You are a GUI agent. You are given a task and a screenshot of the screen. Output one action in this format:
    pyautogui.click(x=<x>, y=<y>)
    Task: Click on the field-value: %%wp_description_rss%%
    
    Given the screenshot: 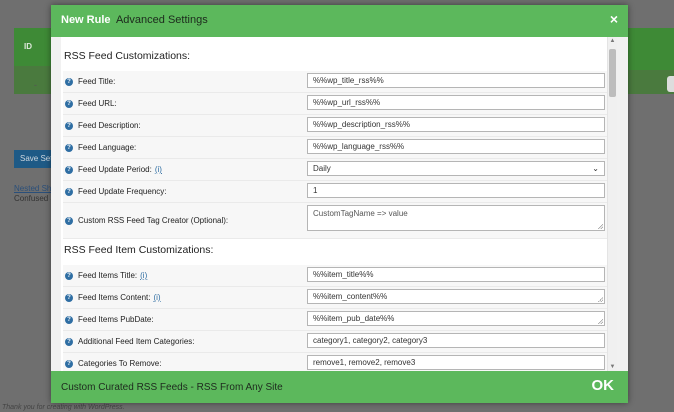 What is the action you would take?
    pyautogui.click(x=361, y=124)
    